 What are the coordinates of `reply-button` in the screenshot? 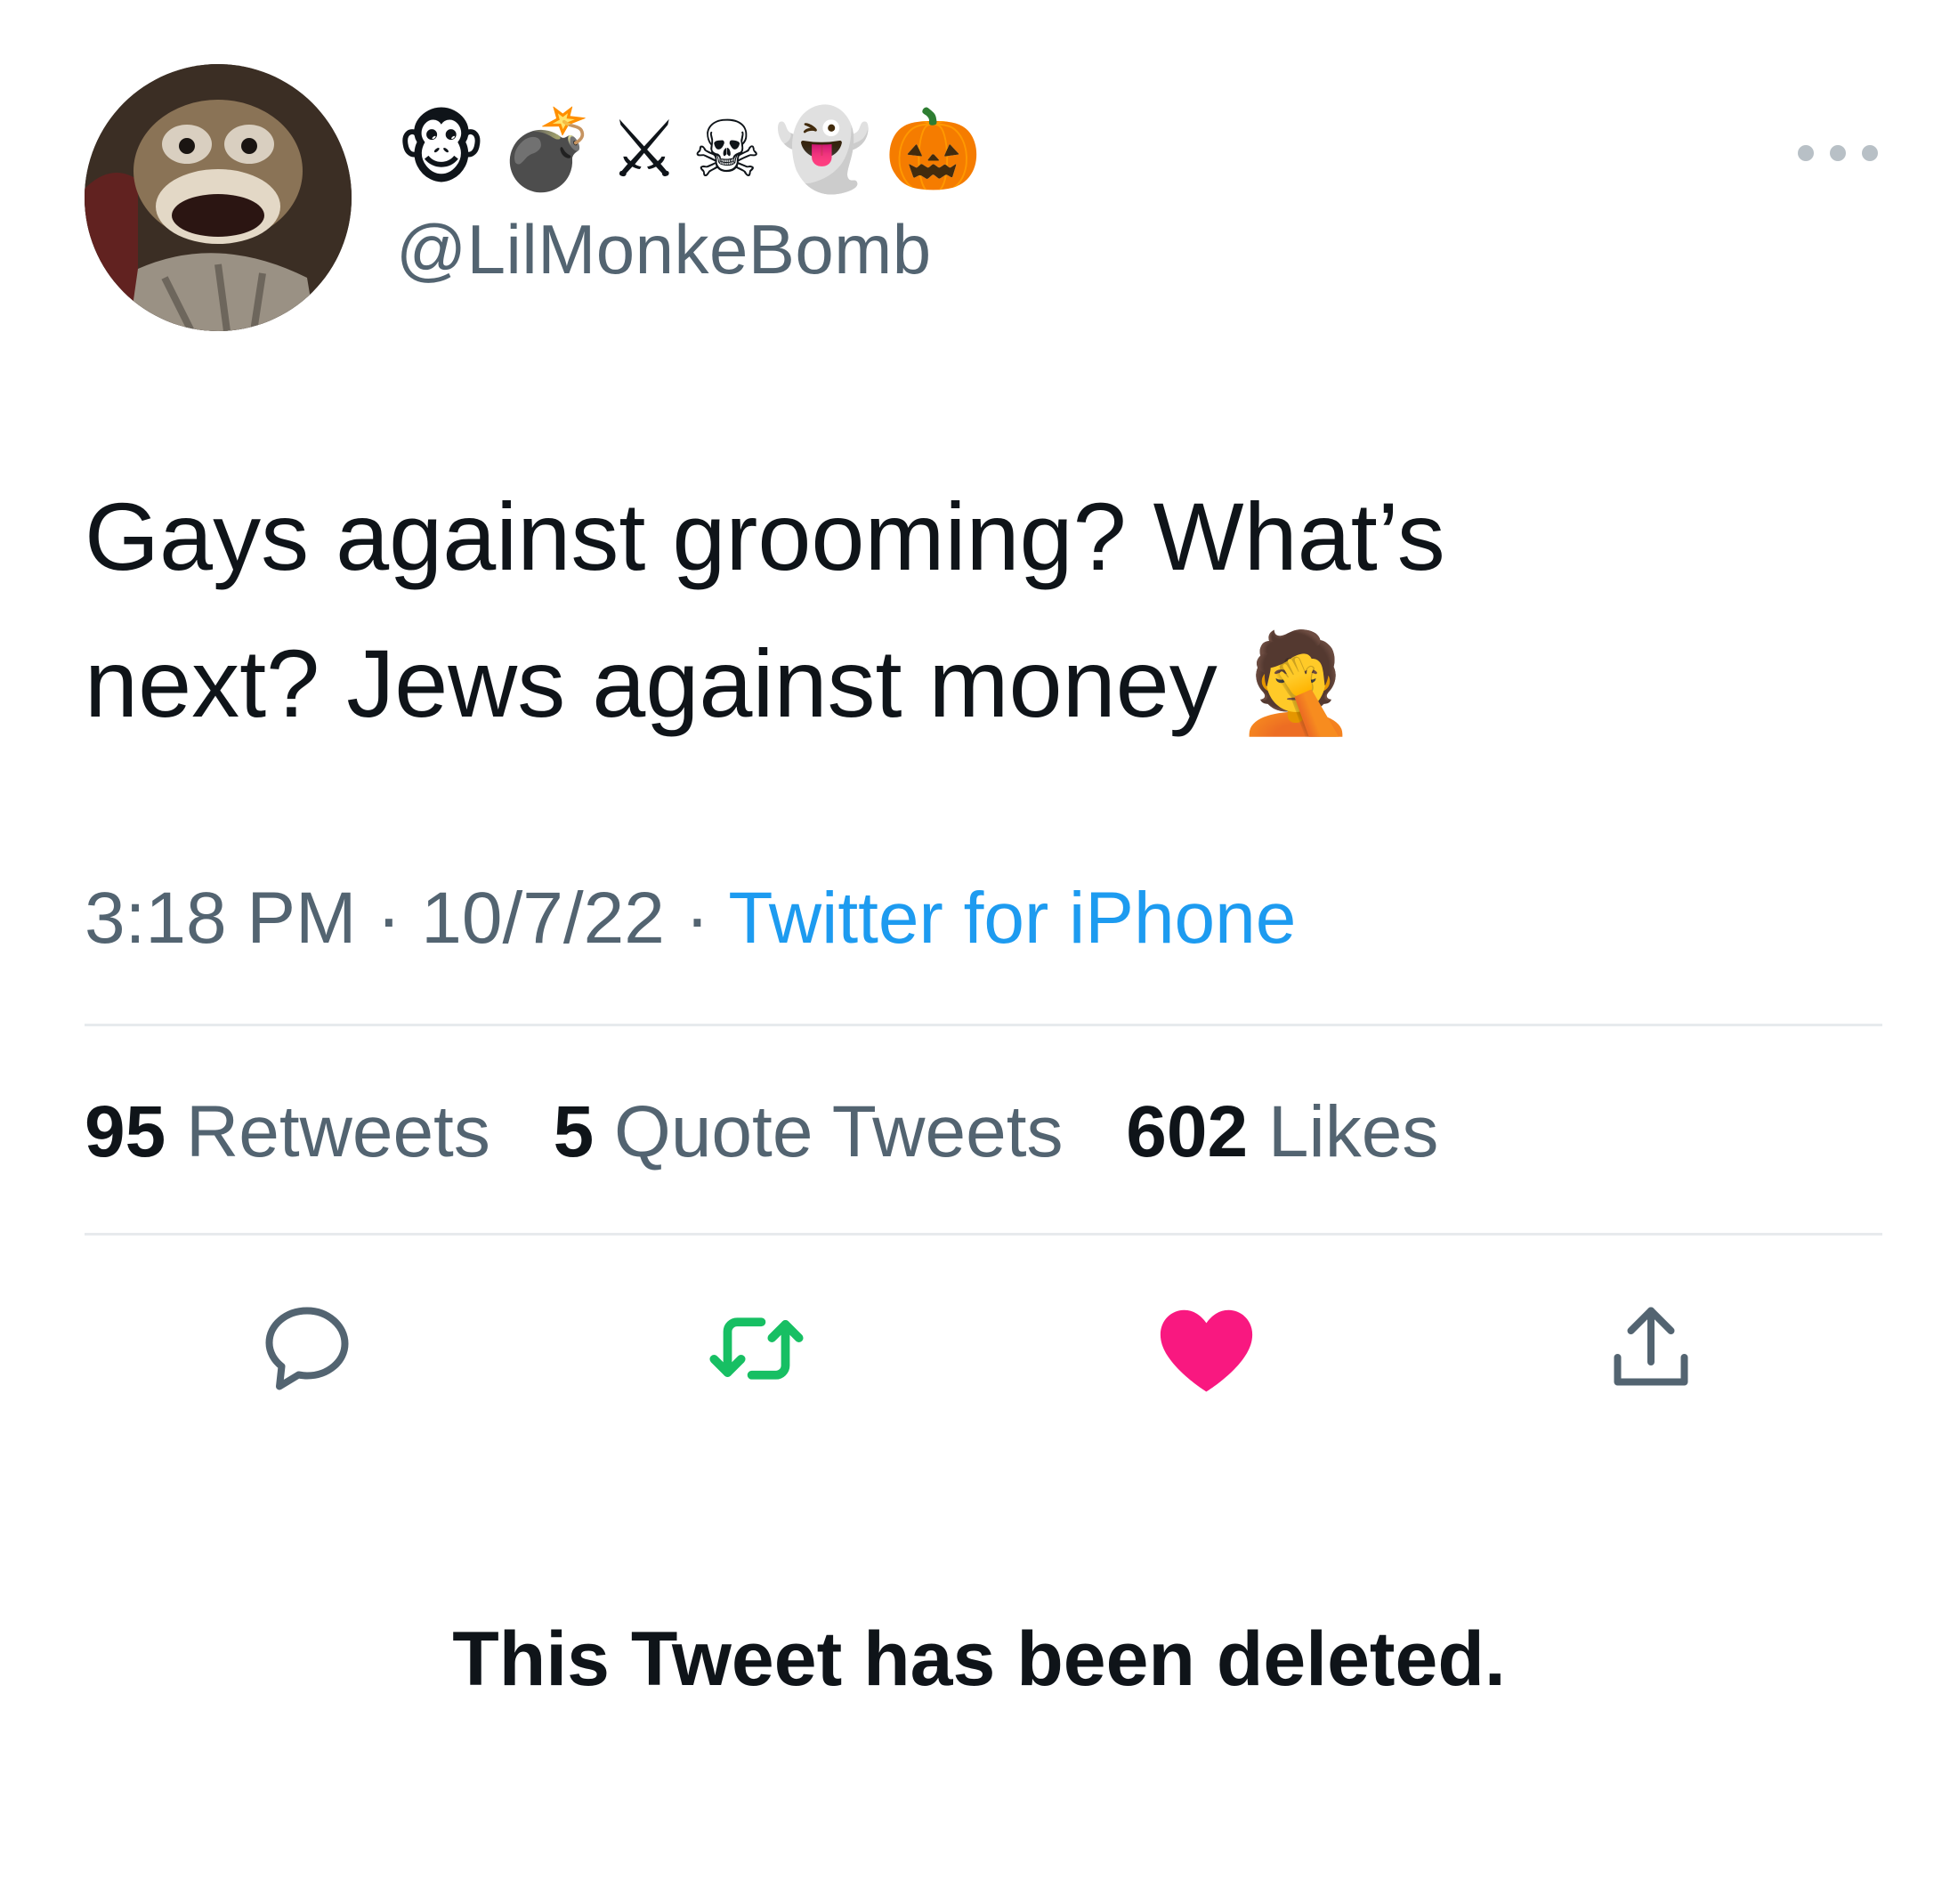 It's located at (307, 1348).